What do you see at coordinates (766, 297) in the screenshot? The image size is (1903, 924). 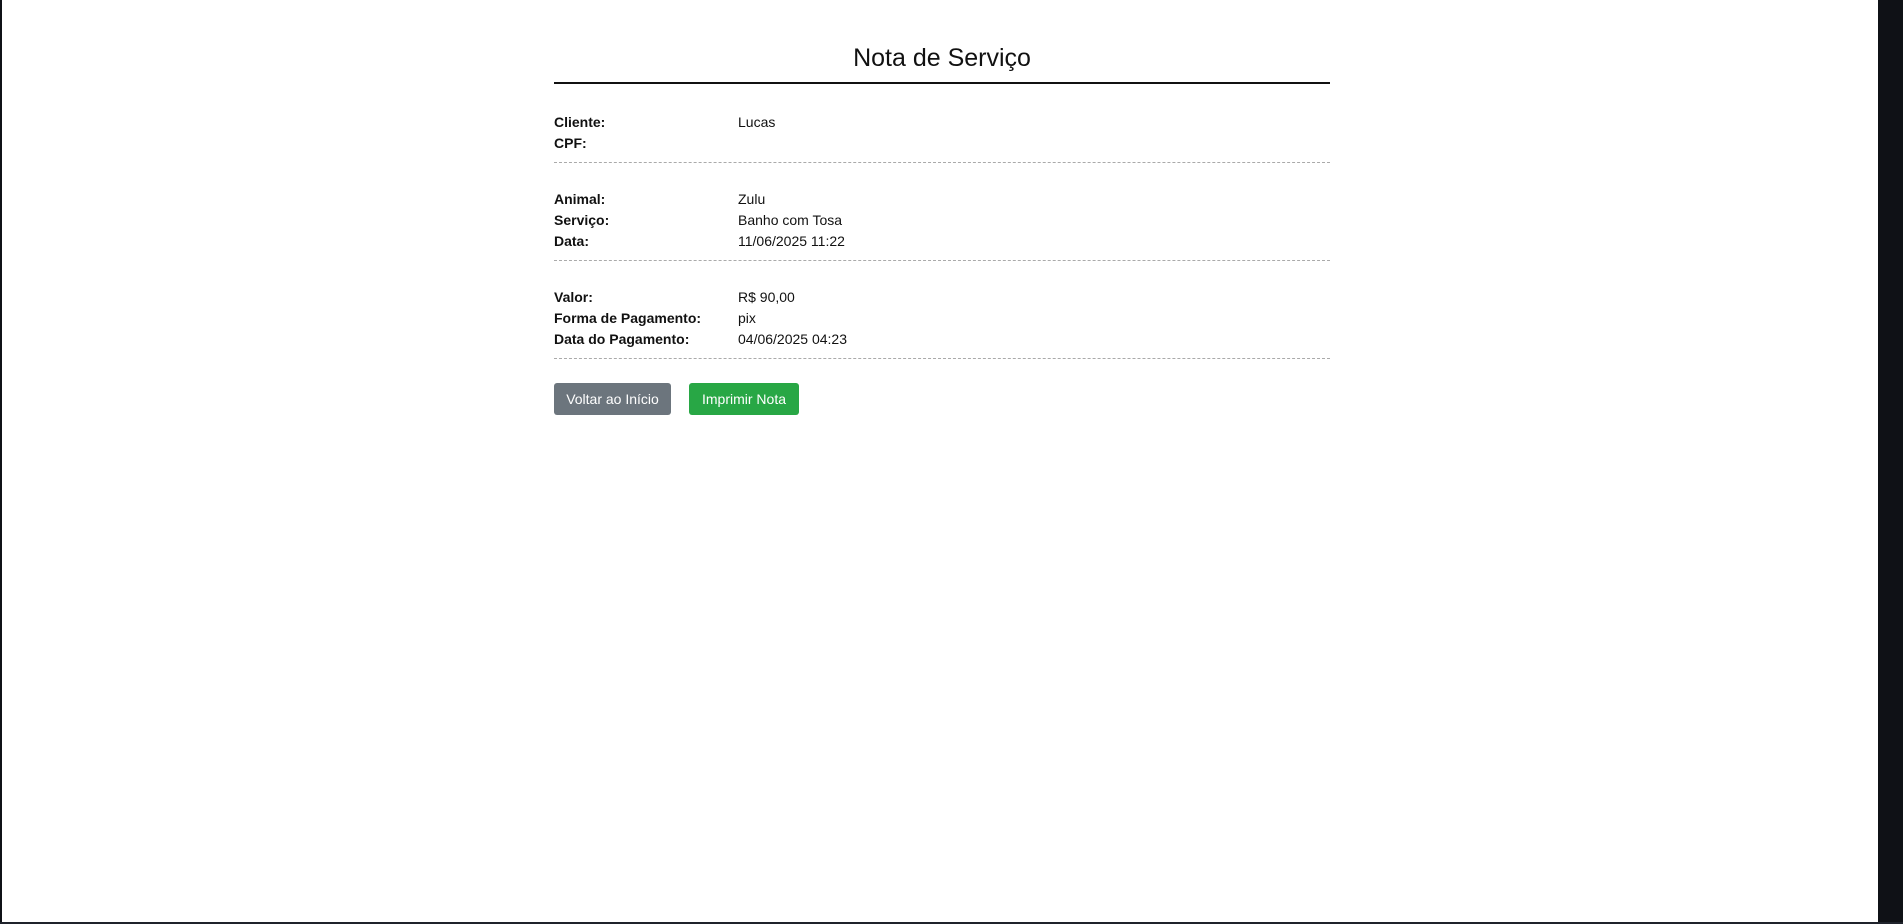 I see `amount-value: R$ 90,00` at bounding box center [766, 297].